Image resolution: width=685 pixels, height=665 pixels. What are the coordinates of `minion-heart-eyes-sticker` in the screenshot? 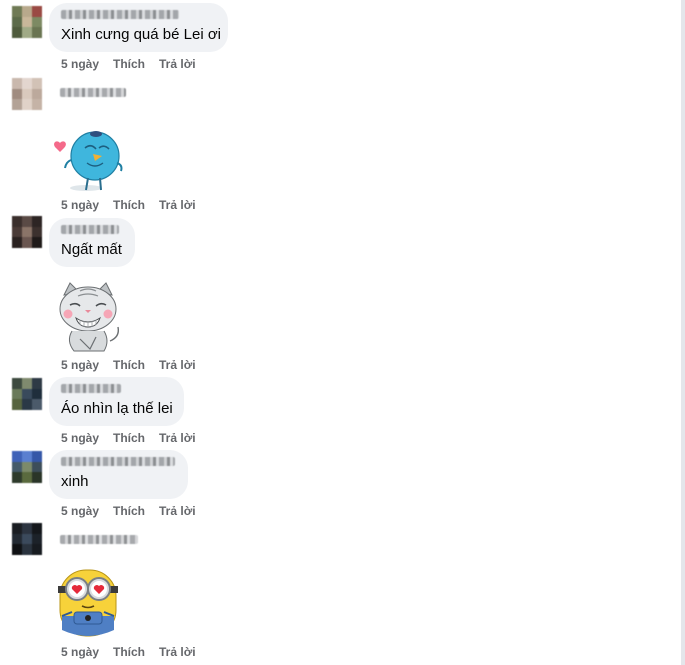 It's located at (88, 603).